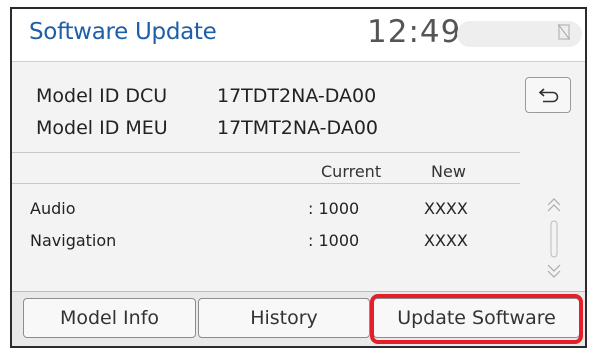  What do you see at coordinates (554, 205) in the screenshot?
I see `chevron-double-up-icon` at bounding box center [554, 205].